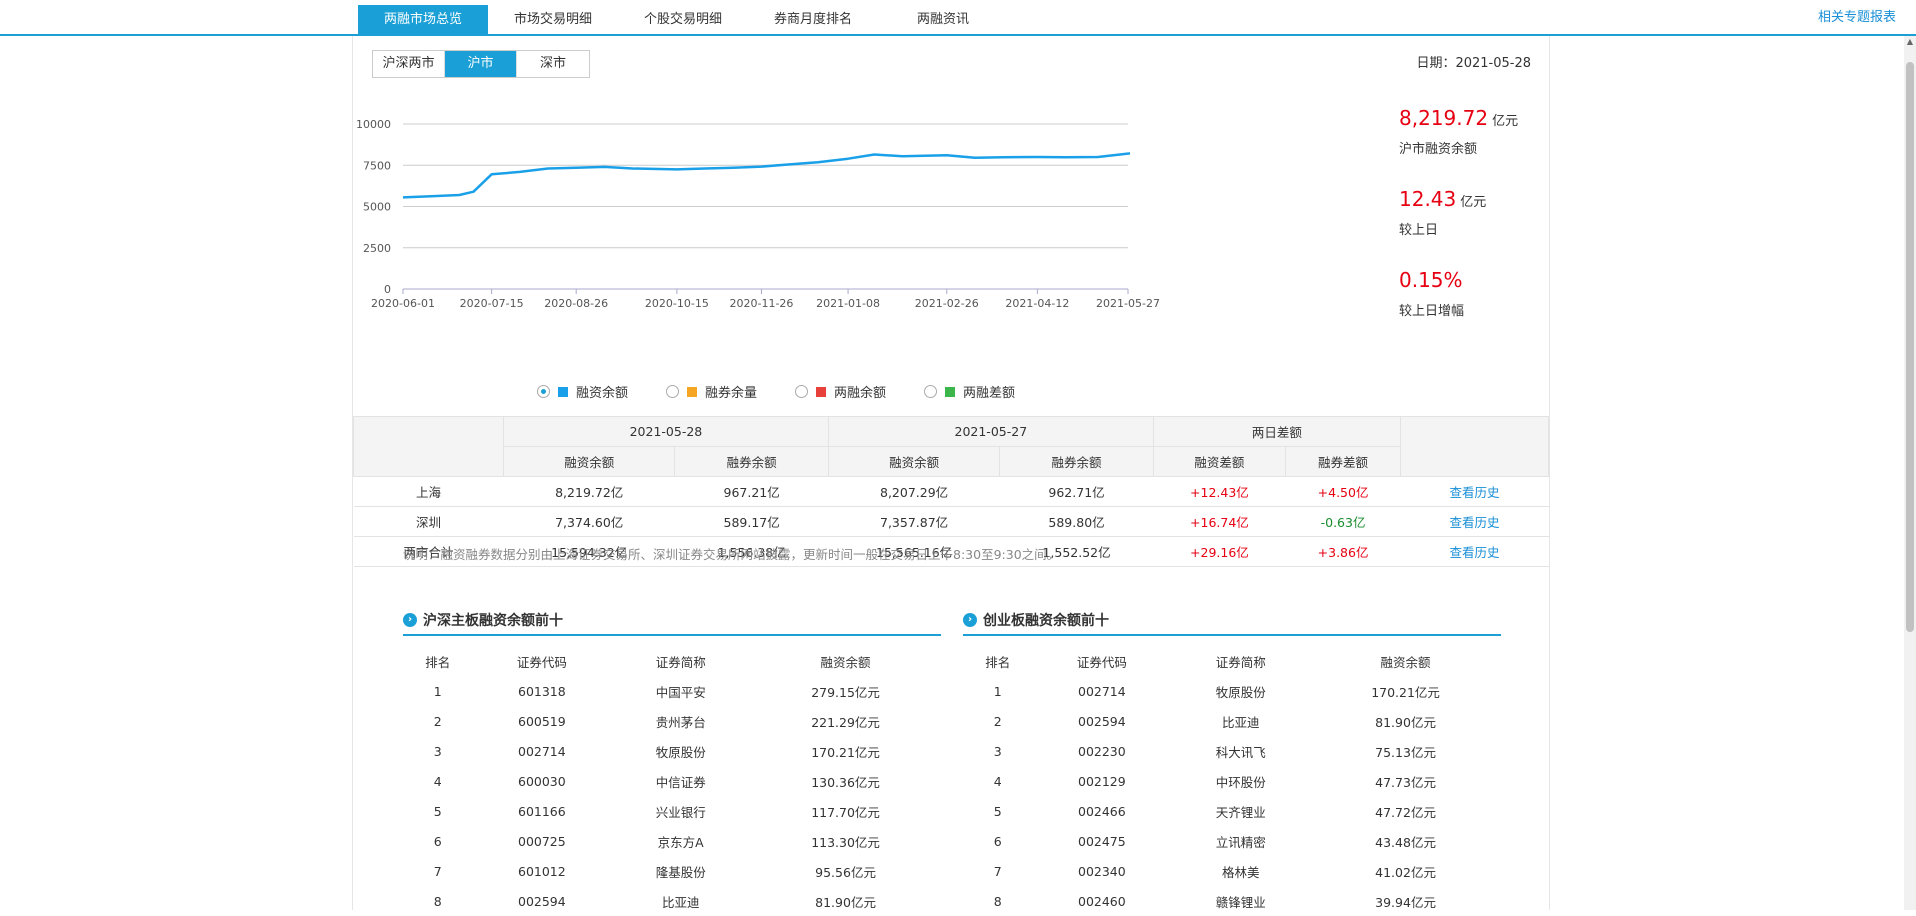 This screenshot has height=916, width=1916. I want to click on table-cell: 比亚迪, so click(1240, 722).